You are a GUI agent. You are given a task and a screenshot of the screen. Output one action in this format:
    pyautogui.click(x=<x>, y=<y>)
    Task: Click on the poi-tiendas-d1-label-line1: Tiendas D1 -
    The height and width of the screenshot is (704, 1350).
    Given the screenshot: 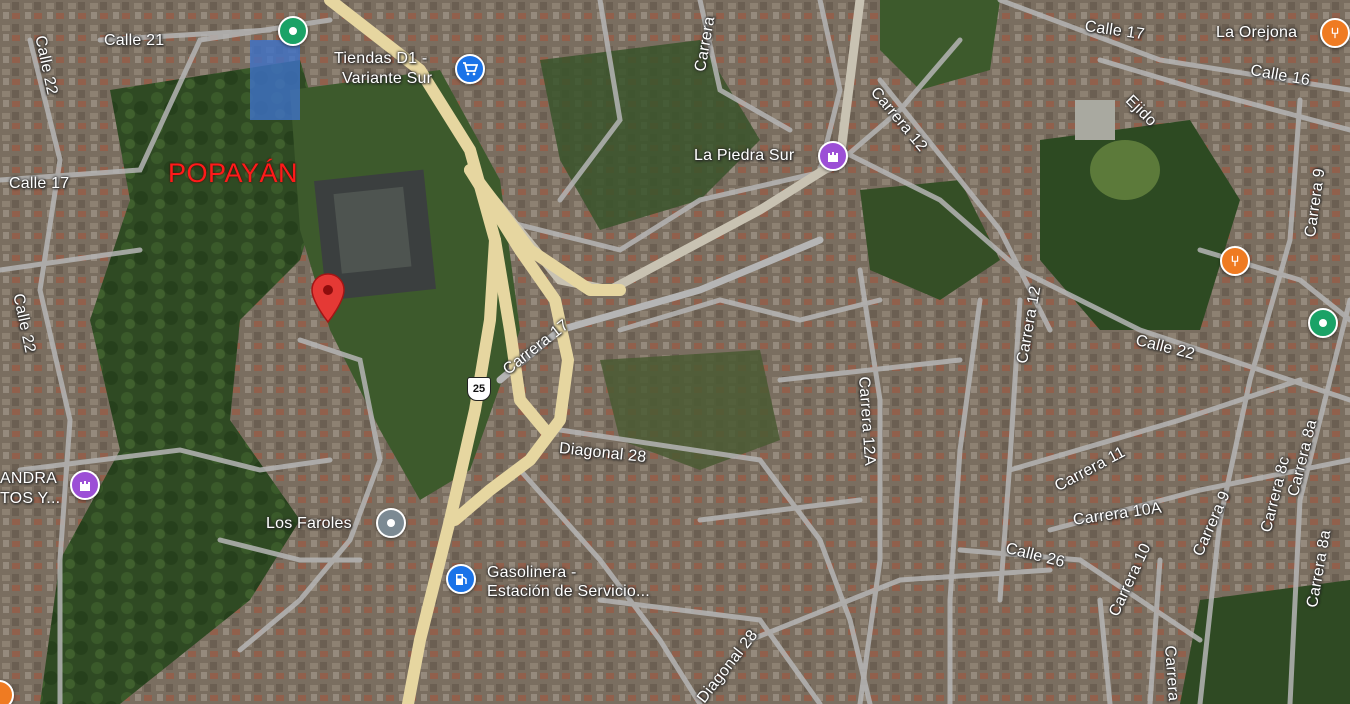 What is the action you would take?
    pyautogui.click(x=380, y=59)
    